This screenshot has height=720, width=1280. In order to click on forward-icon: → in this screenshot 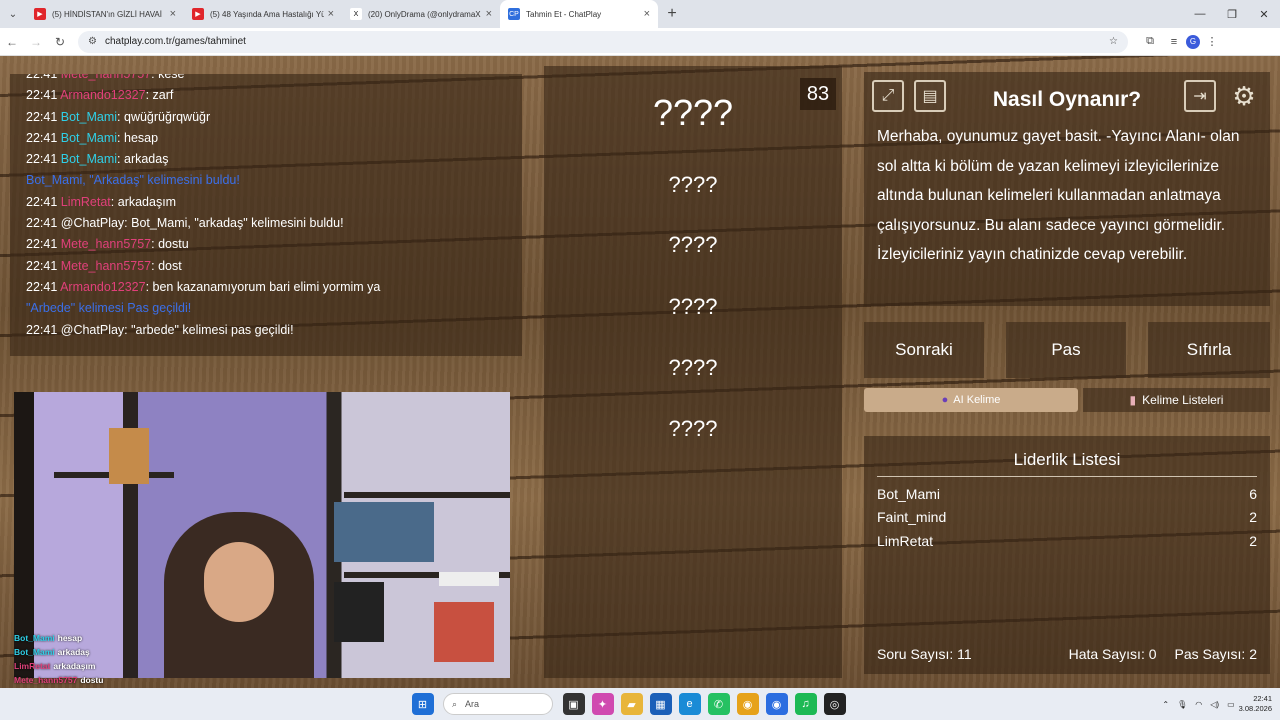, I will do `click(36, 42)`.